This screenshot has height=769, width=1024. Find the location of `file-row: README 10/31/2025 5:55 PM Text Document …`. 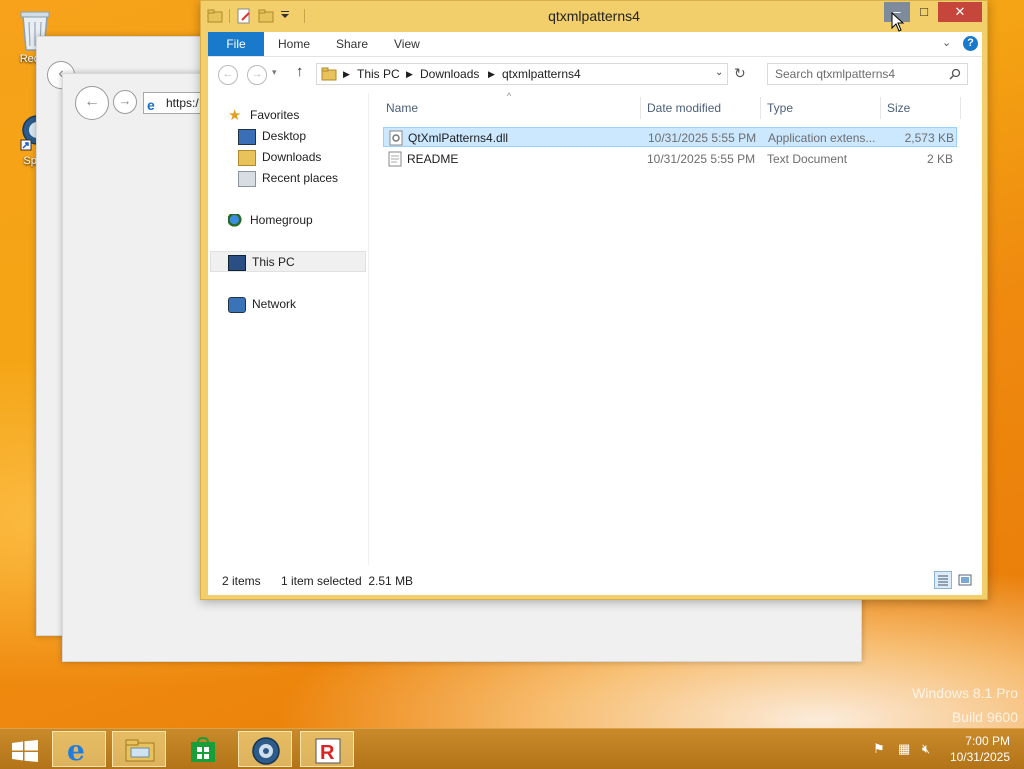

file-row: README 10/31/2025 5:55 PM Text Document … is located at coordinates (670, 159).